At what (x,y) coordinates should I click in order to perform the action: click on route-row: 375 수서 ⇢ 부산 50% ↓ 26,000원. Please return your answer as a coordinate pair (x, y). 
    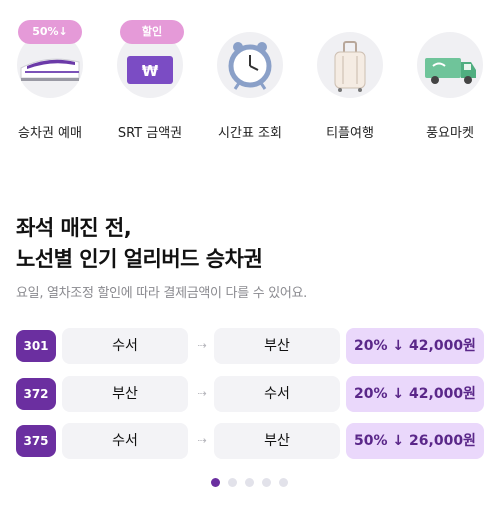
    Looking at the image, I should click on (250, 441).